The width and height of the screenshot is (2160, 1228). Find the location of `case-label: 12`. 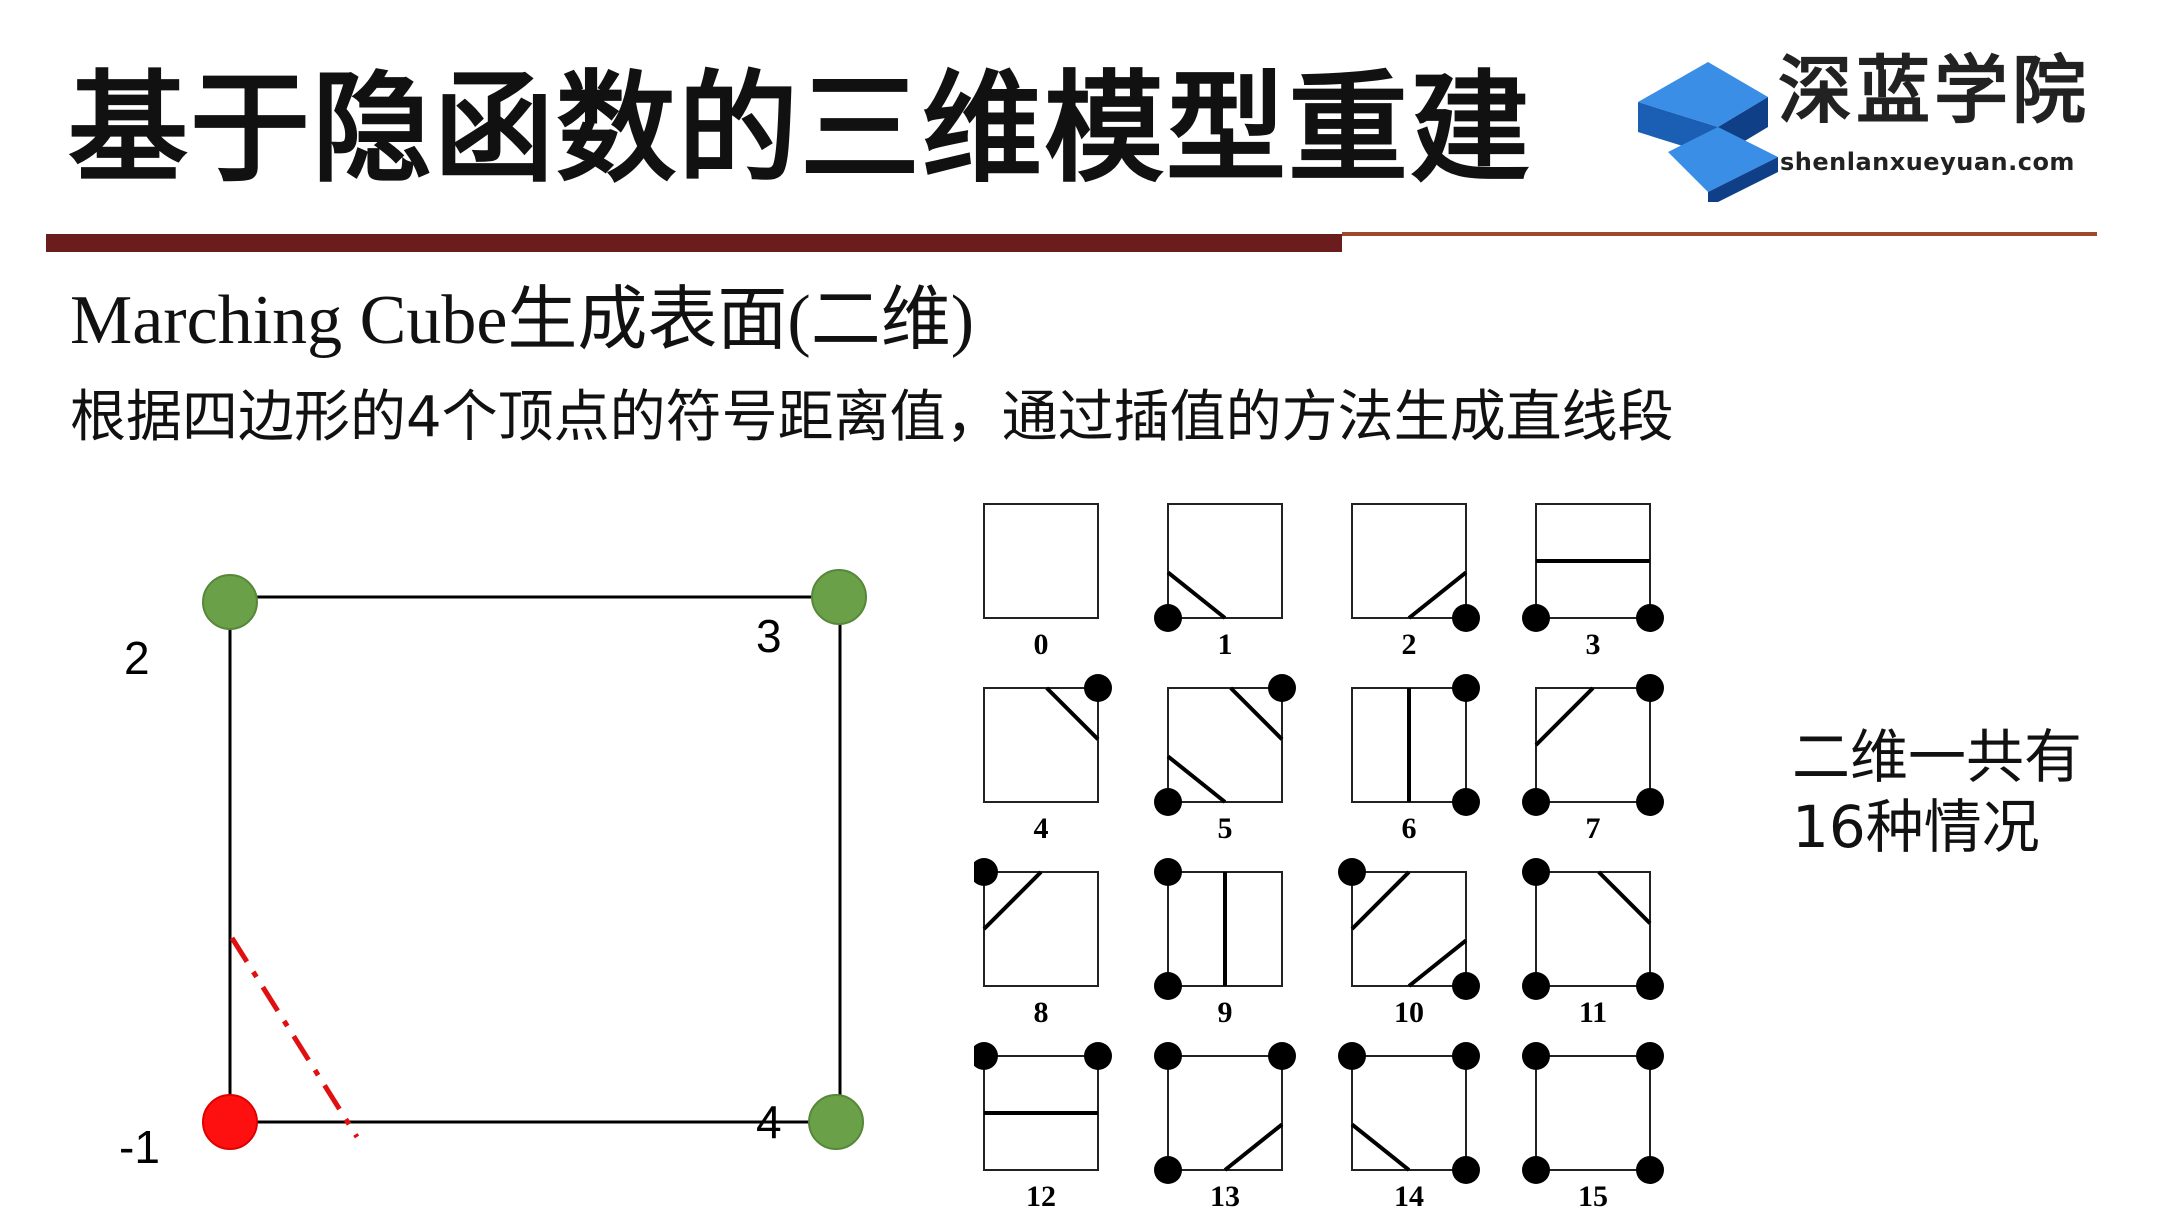

case-label: 12 is located at coordinates (1041, 1196).